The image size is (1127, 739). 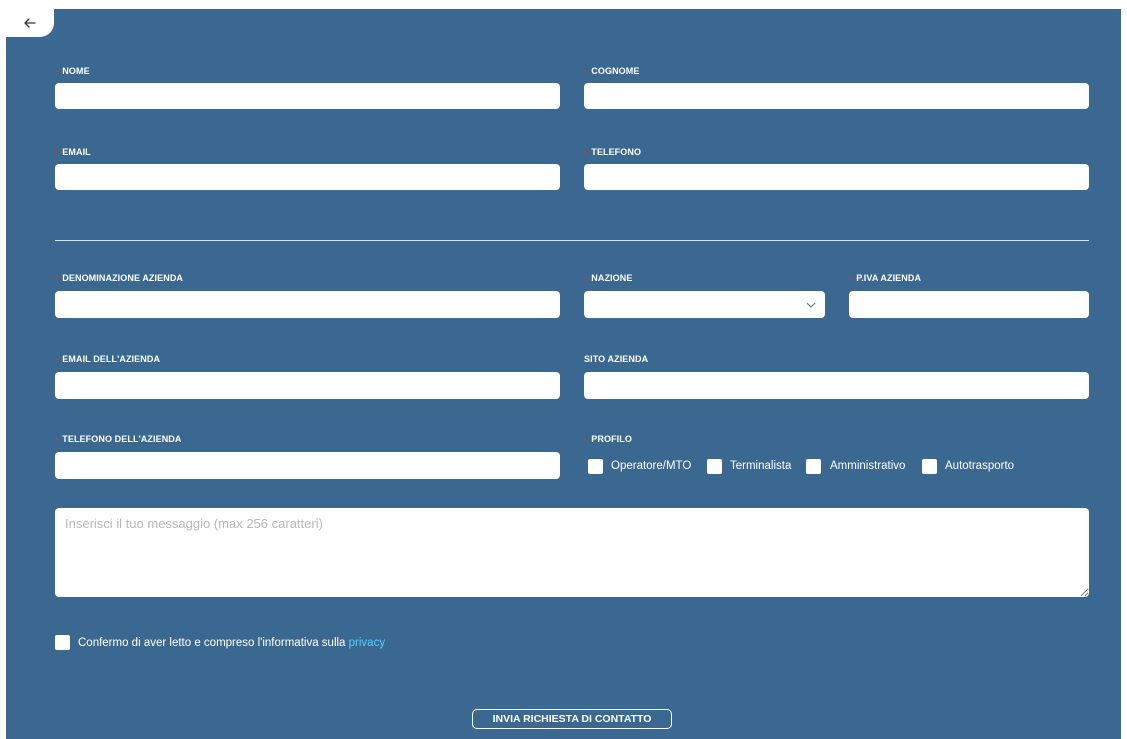 I want to click on profilo-option-label: Operatore/MTO, so click(x=651, y=466).